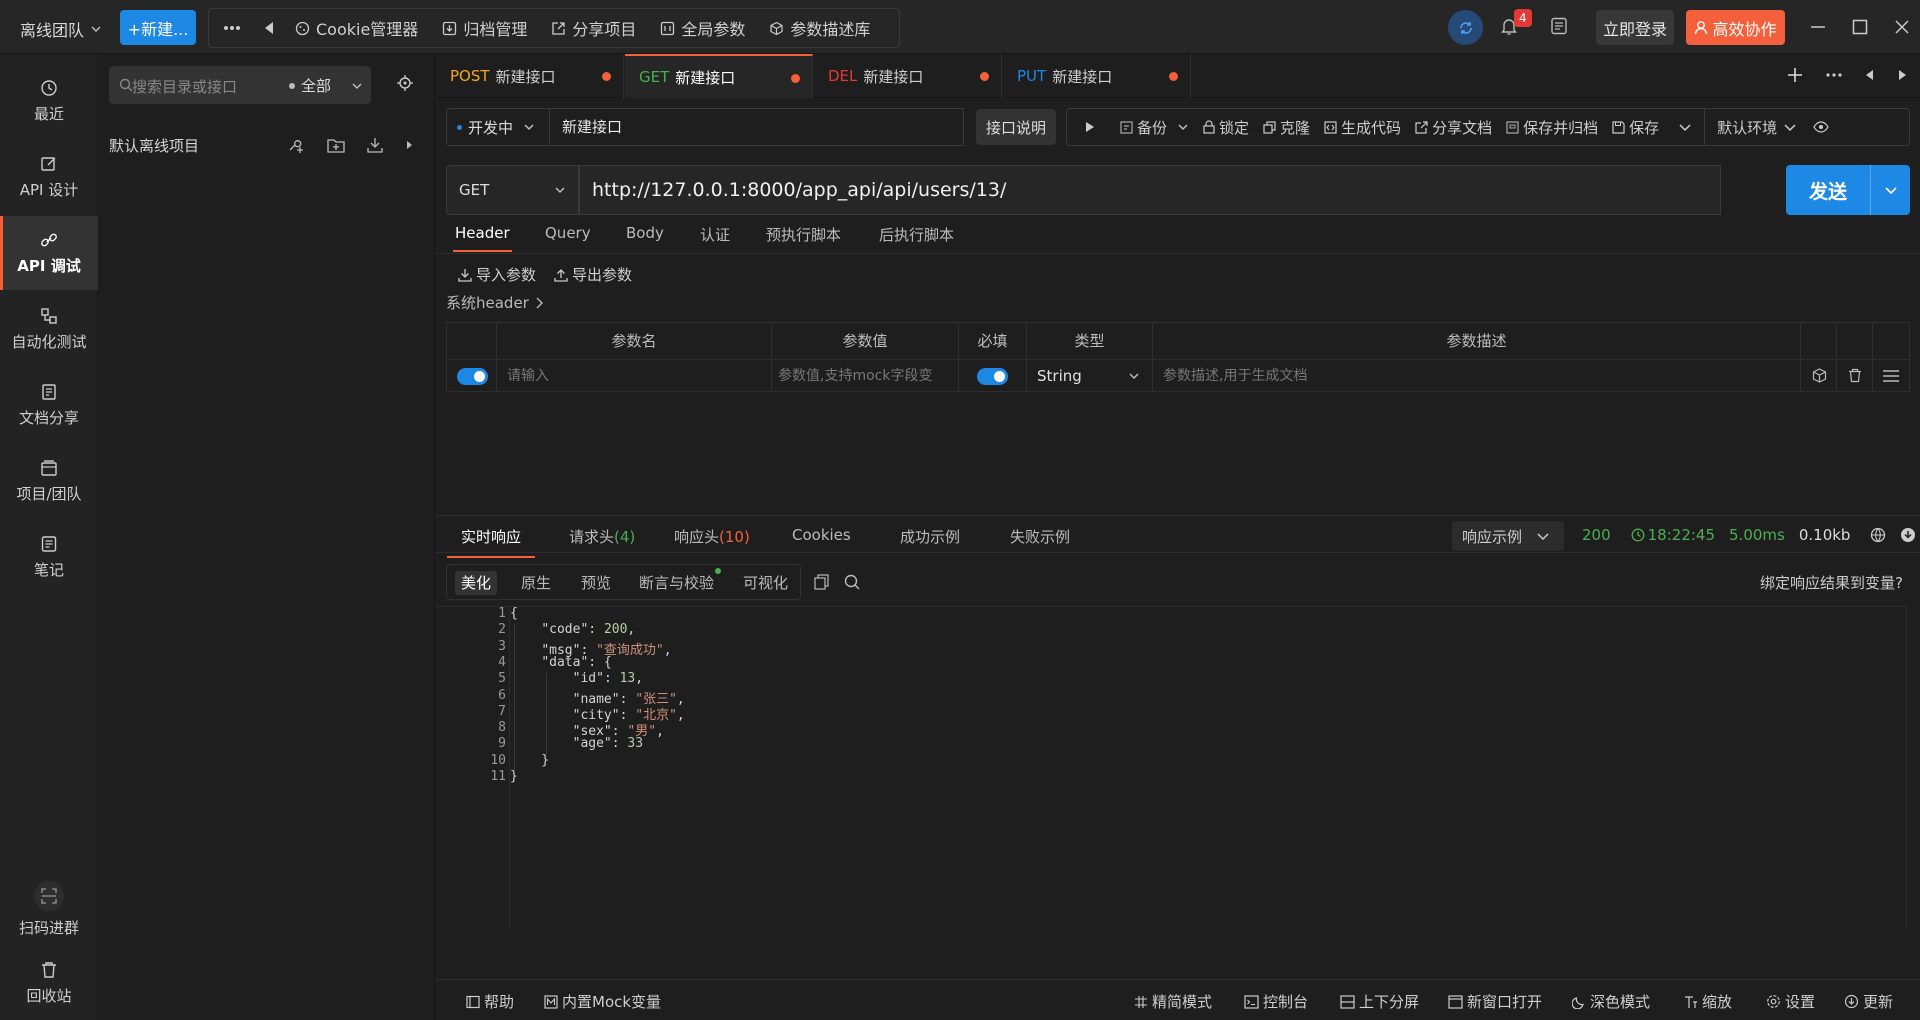 The image size is (1920, 1020). What do you see at coordinates (409, 145) in the screenshot?
I see `caret-right-icon` at bounding box center [409, 145].